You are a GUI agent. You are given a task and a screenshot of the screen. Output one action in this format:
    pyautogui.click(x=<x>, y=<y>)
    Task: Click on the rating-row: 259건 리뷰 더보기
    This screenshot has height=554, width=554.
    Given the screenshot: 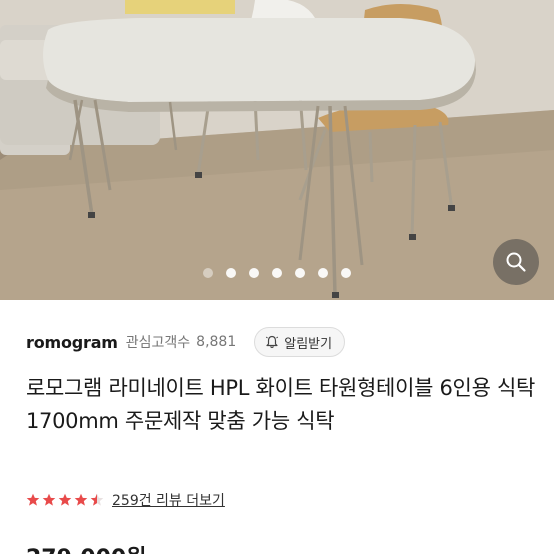 What is the action you would take?
    pyautogui.click(x=125, y=500)
    